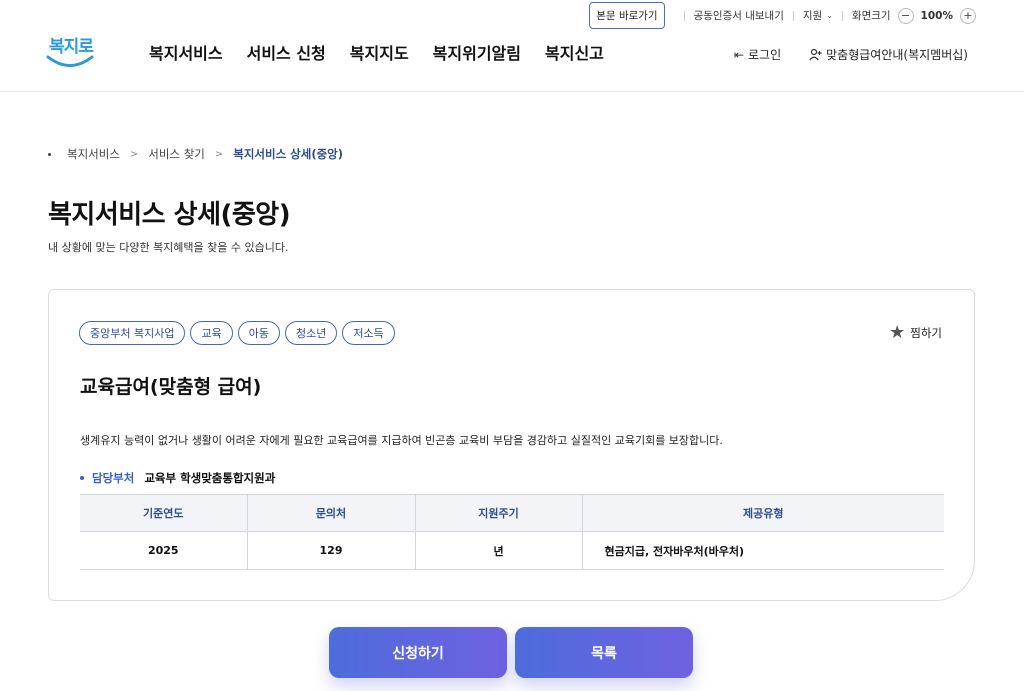  What do you see at coordinates (163, 513) in the screenshot?
I see `header-base-year: 기준연도` at bounding box center [163, 513].